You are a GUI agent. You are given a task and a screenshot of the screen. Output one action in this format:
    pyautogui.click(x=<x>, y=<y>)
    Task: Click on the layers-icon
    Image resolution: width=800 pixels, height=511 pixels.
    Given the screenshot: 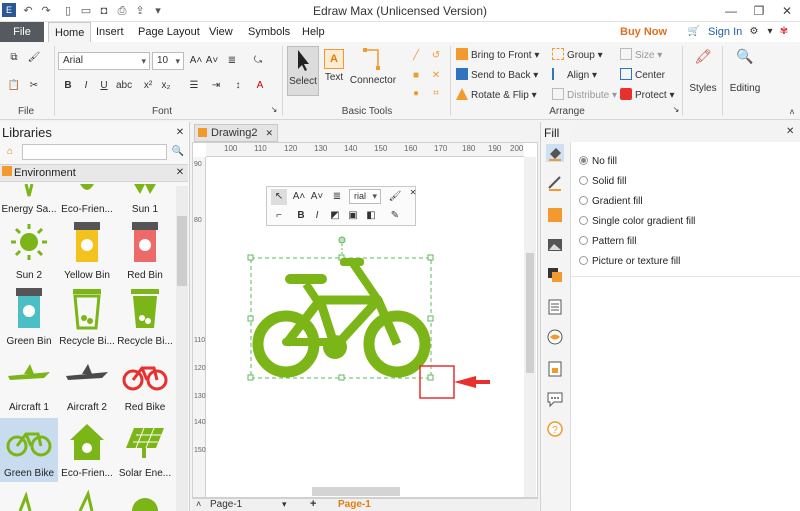 What is the action you would take?
    pyautogui.click(x=555, y=275)
    